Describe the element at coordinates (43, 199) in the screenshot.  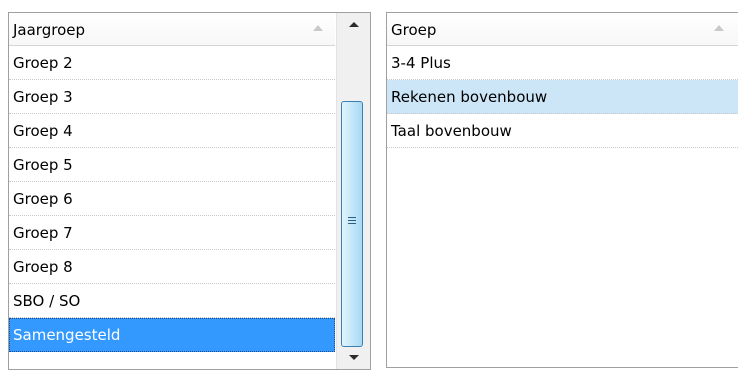
I see `cell-jaargroep: Groep 6` at that location.